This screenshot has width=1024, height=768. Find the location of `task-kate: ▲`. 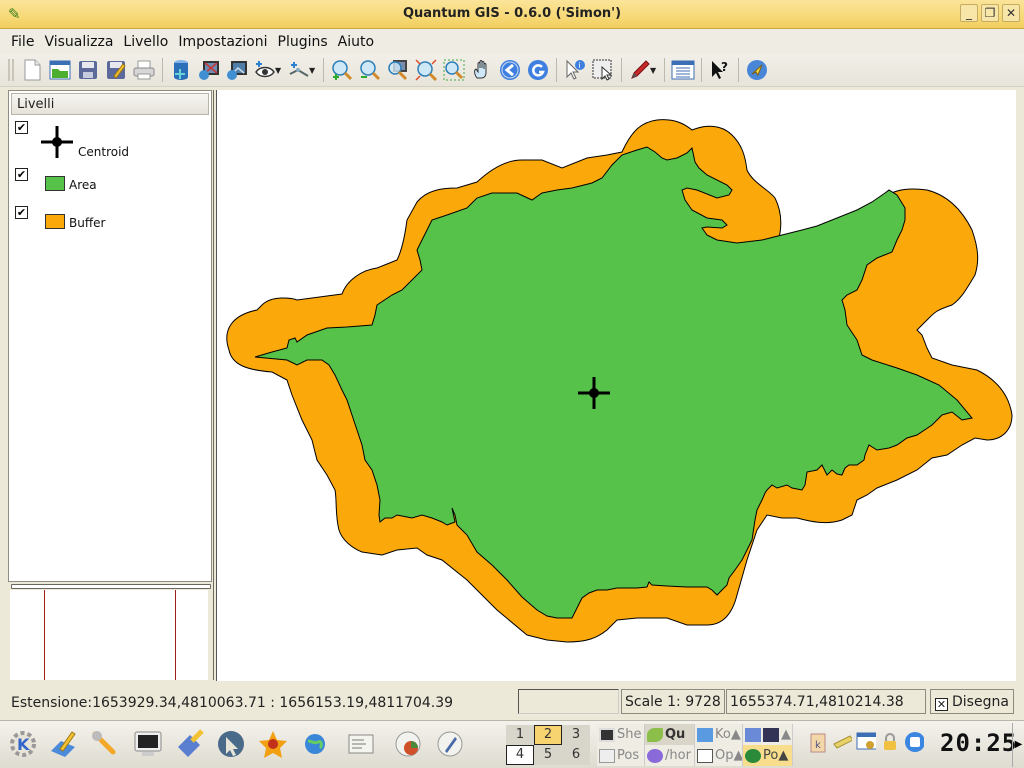

task-kate: ▲ is located at coordinates (768, 734).